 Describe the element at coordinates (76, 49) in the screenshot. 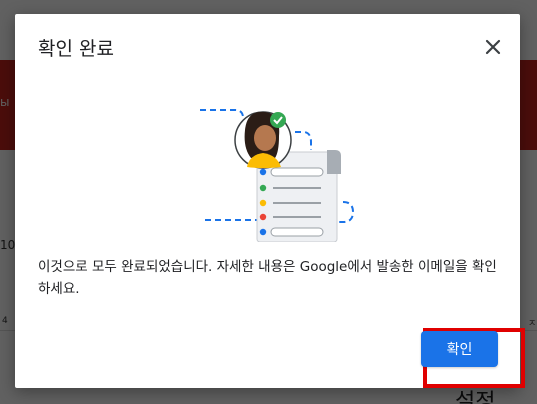

I see `dialog-title: 확인 완료` at that location.